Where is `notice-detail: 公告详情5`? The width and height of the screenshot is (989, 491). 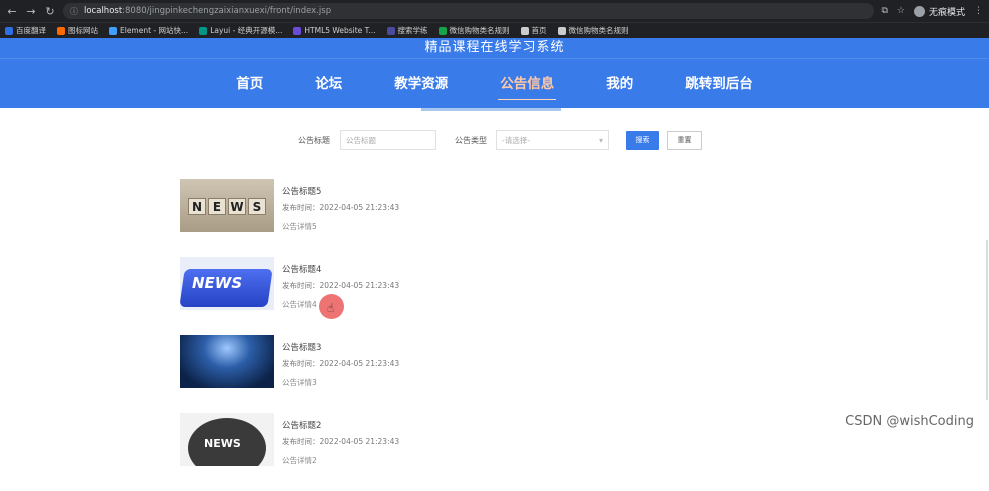 notice-detail: 公告详情5 is located at coordinates (340, 226).